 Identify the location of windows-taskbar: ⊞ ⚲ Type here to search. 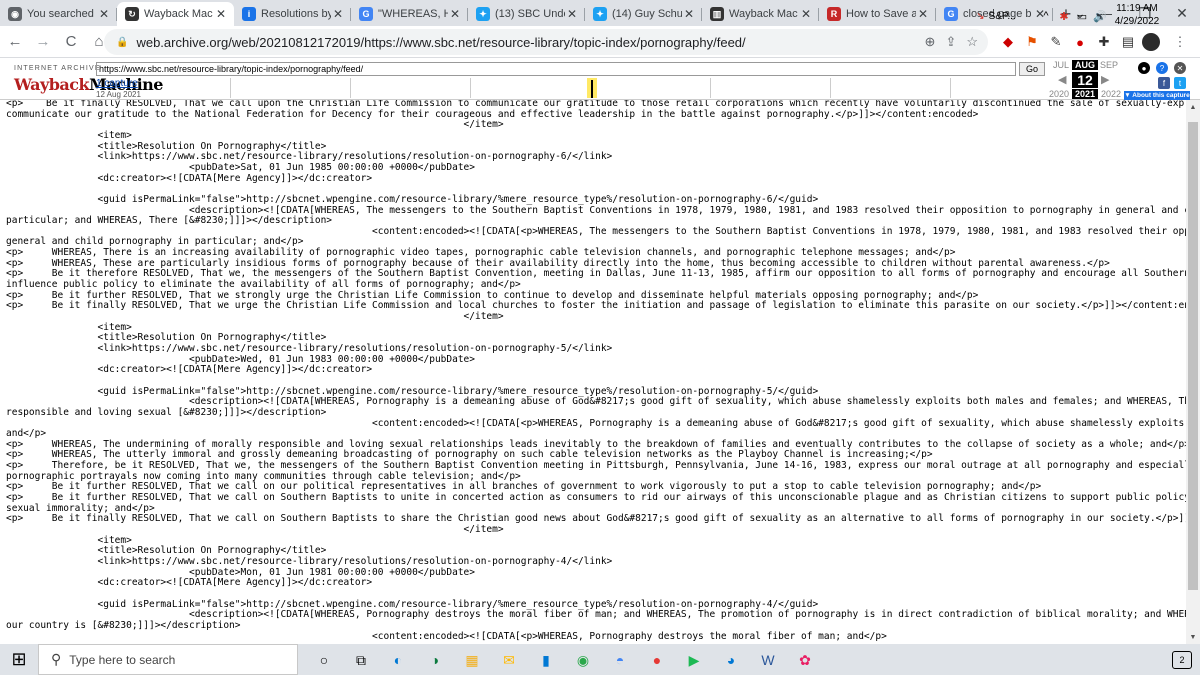
(600, 659).